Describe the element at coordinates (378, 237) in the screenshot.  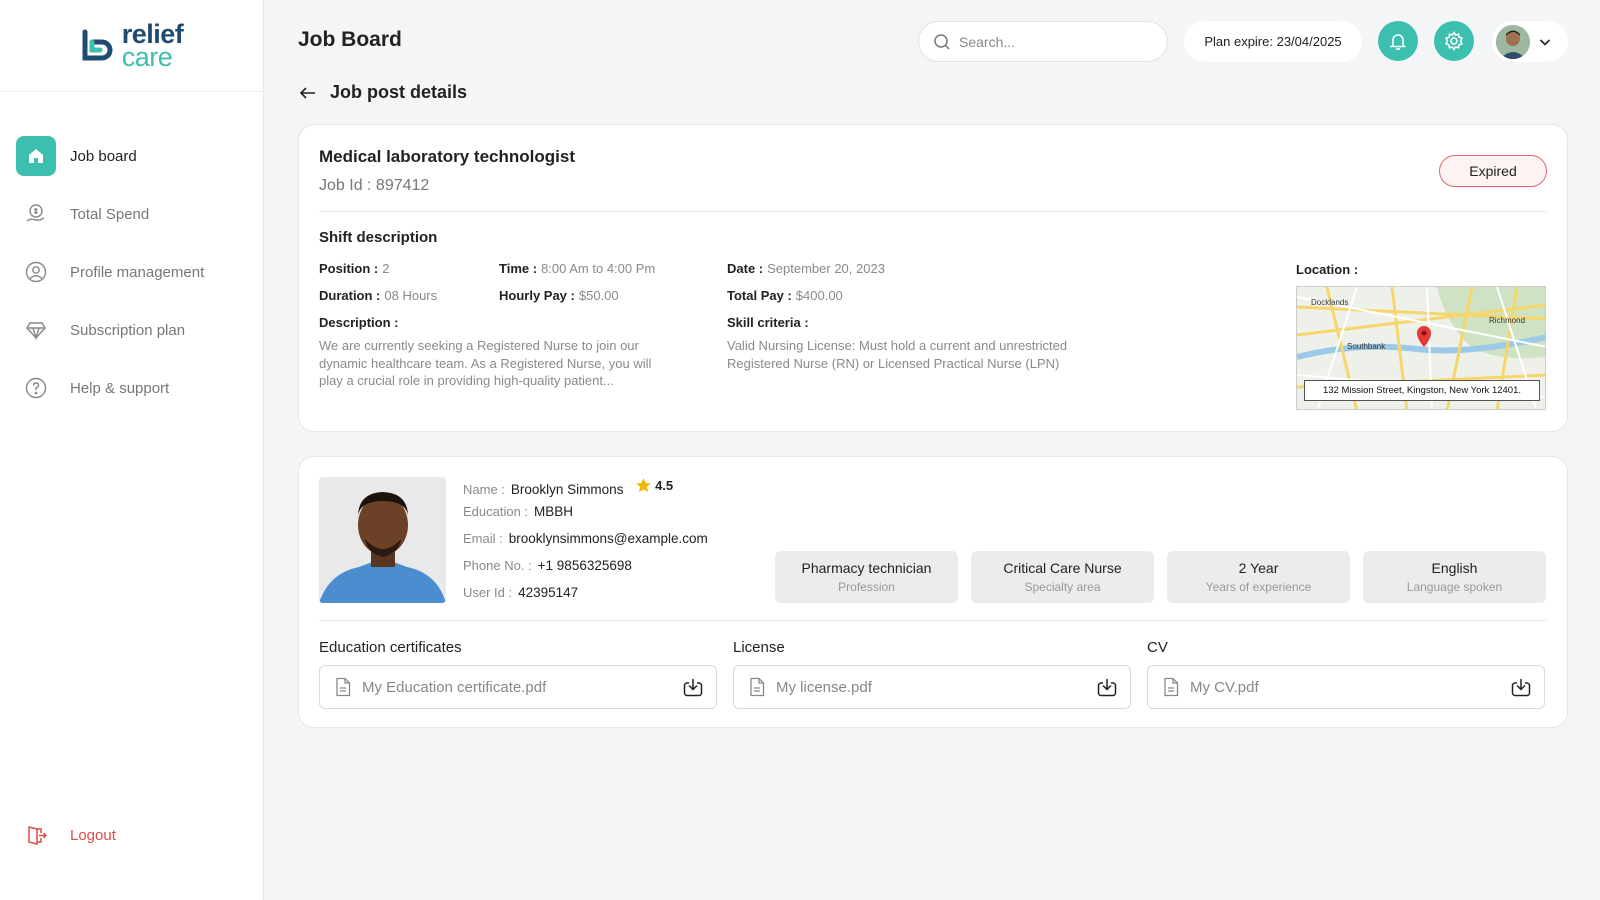
I see `shift-description-heading: Shift description` at that location.